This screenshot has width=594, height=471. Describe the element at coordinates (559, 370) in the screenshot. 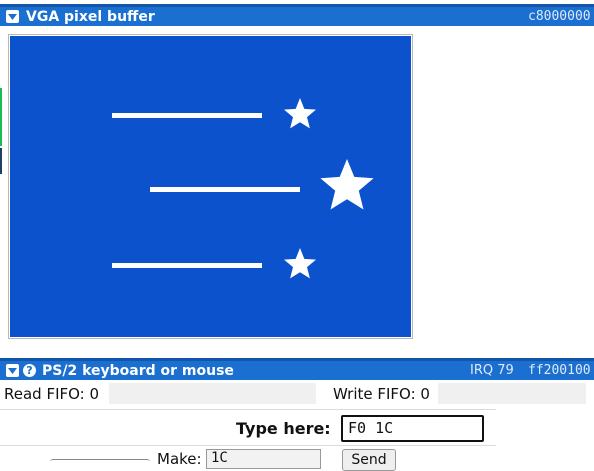

I see `ps2-address: ff200100` at that location.